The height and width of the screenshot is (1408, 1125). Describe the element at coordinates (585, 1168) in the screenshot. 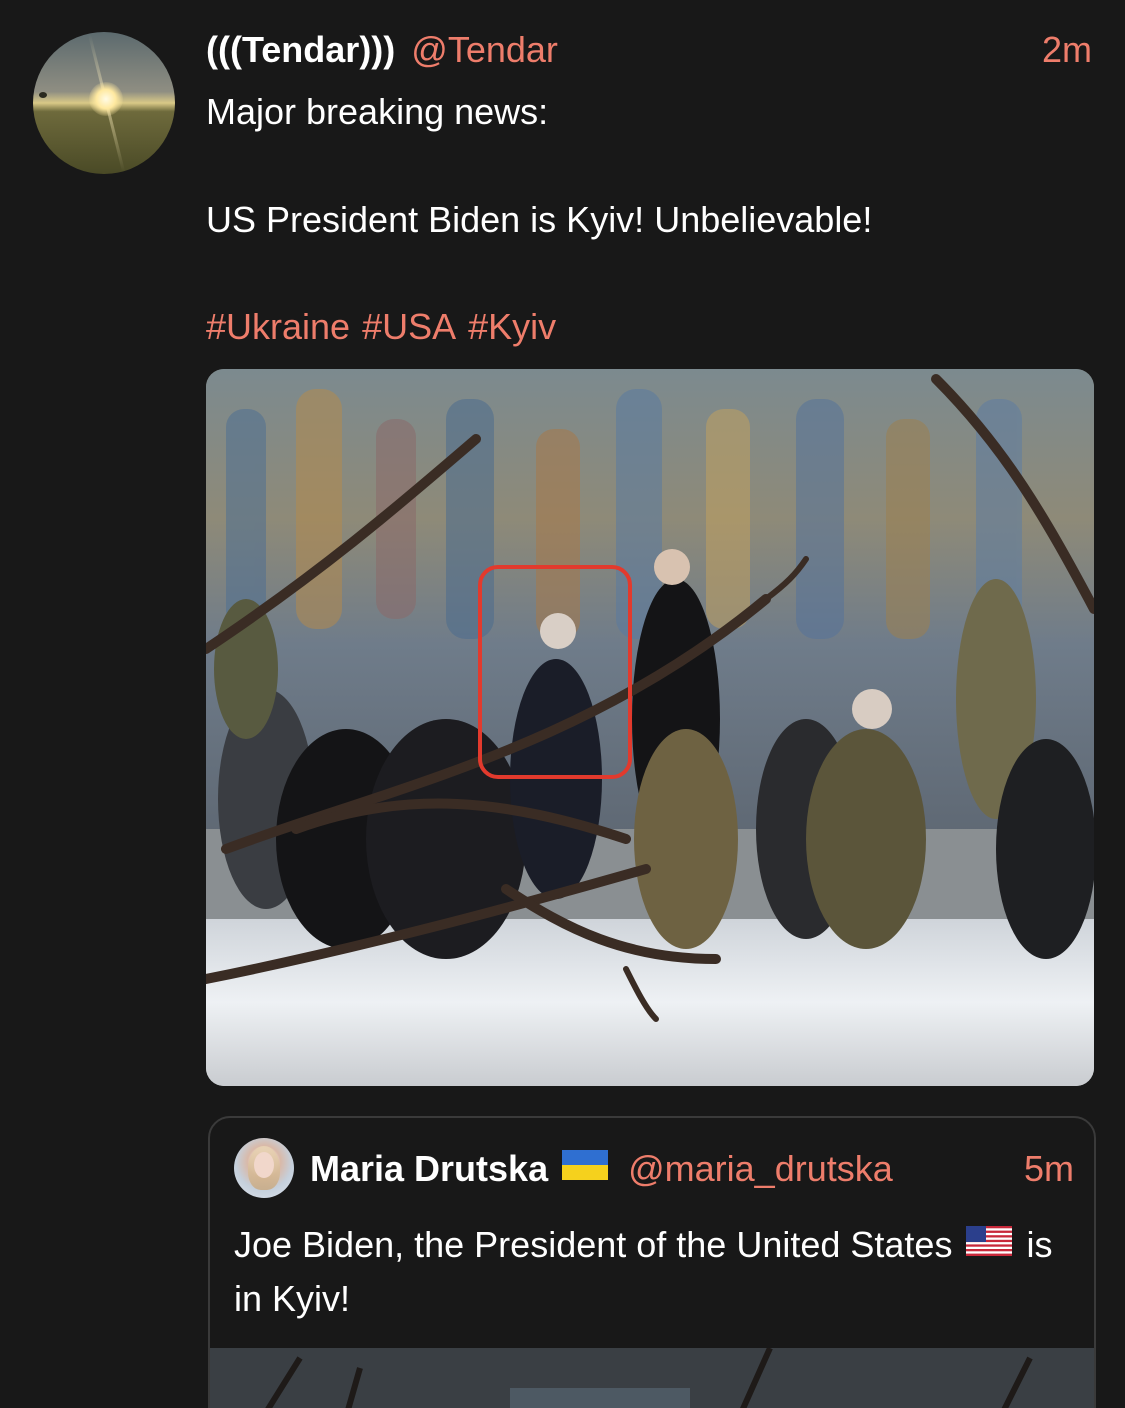

I see `ukraine-flag-icon` at that location.